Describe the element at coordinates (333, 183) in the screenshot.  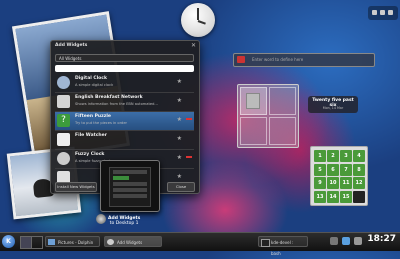
I see `puzzle-tile: 10` at that location.